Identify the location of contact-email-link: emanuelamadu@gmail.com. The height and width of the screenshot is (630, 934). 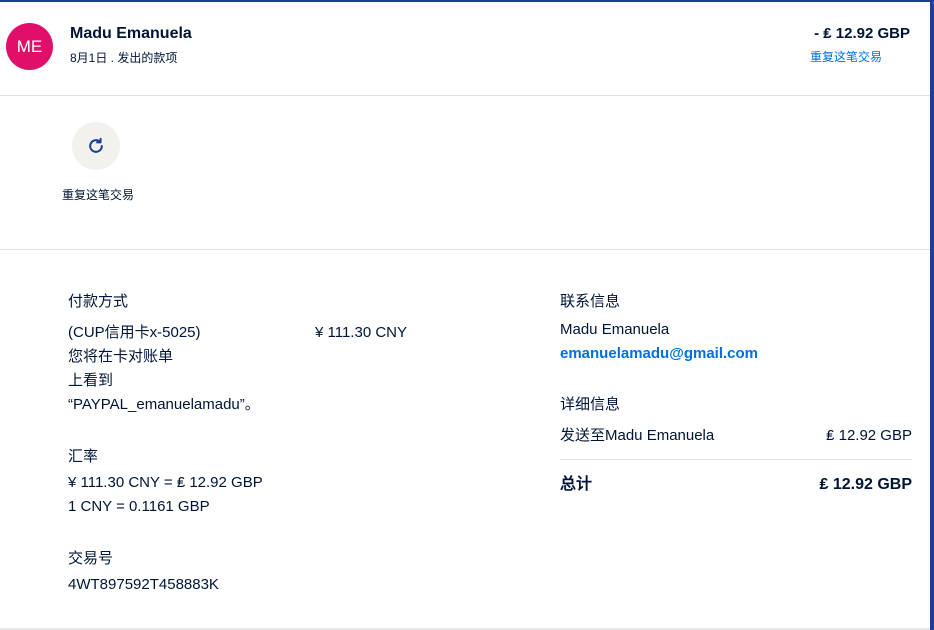
(659, 354).